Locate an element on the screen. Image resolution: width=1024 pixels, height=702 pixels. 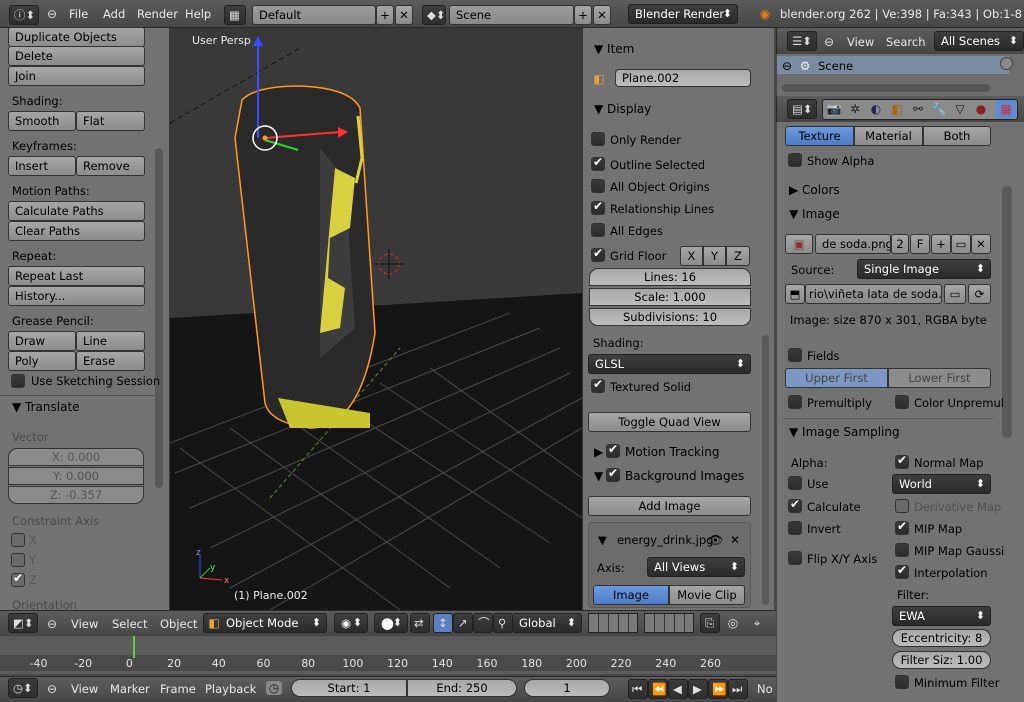
line-button: Line is located at coordinates (110, 341).